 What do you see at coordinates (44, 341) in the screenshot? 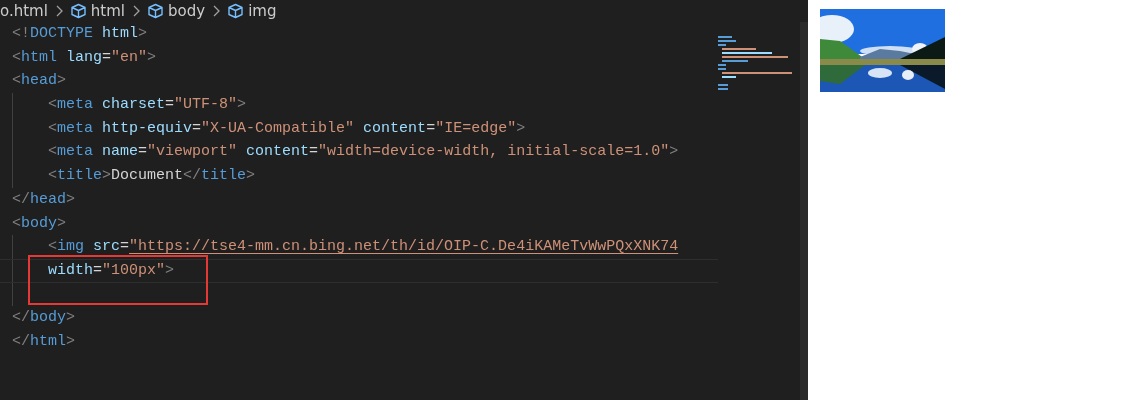
I see `code-line: </html>` at bounding box center [44, 341].